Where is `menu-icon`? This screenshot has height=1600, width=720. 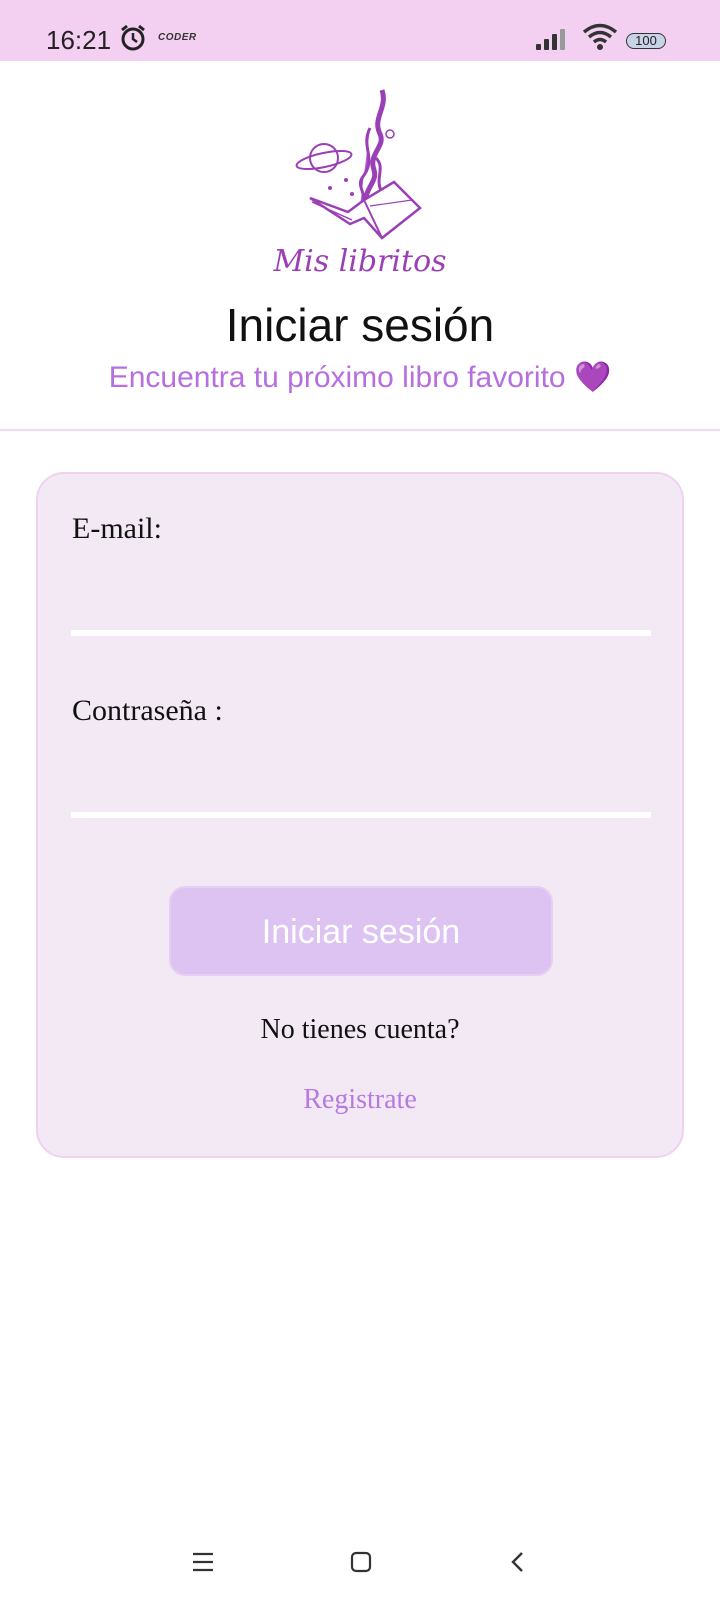
menu-icon is located at coordinates (203, 1562).